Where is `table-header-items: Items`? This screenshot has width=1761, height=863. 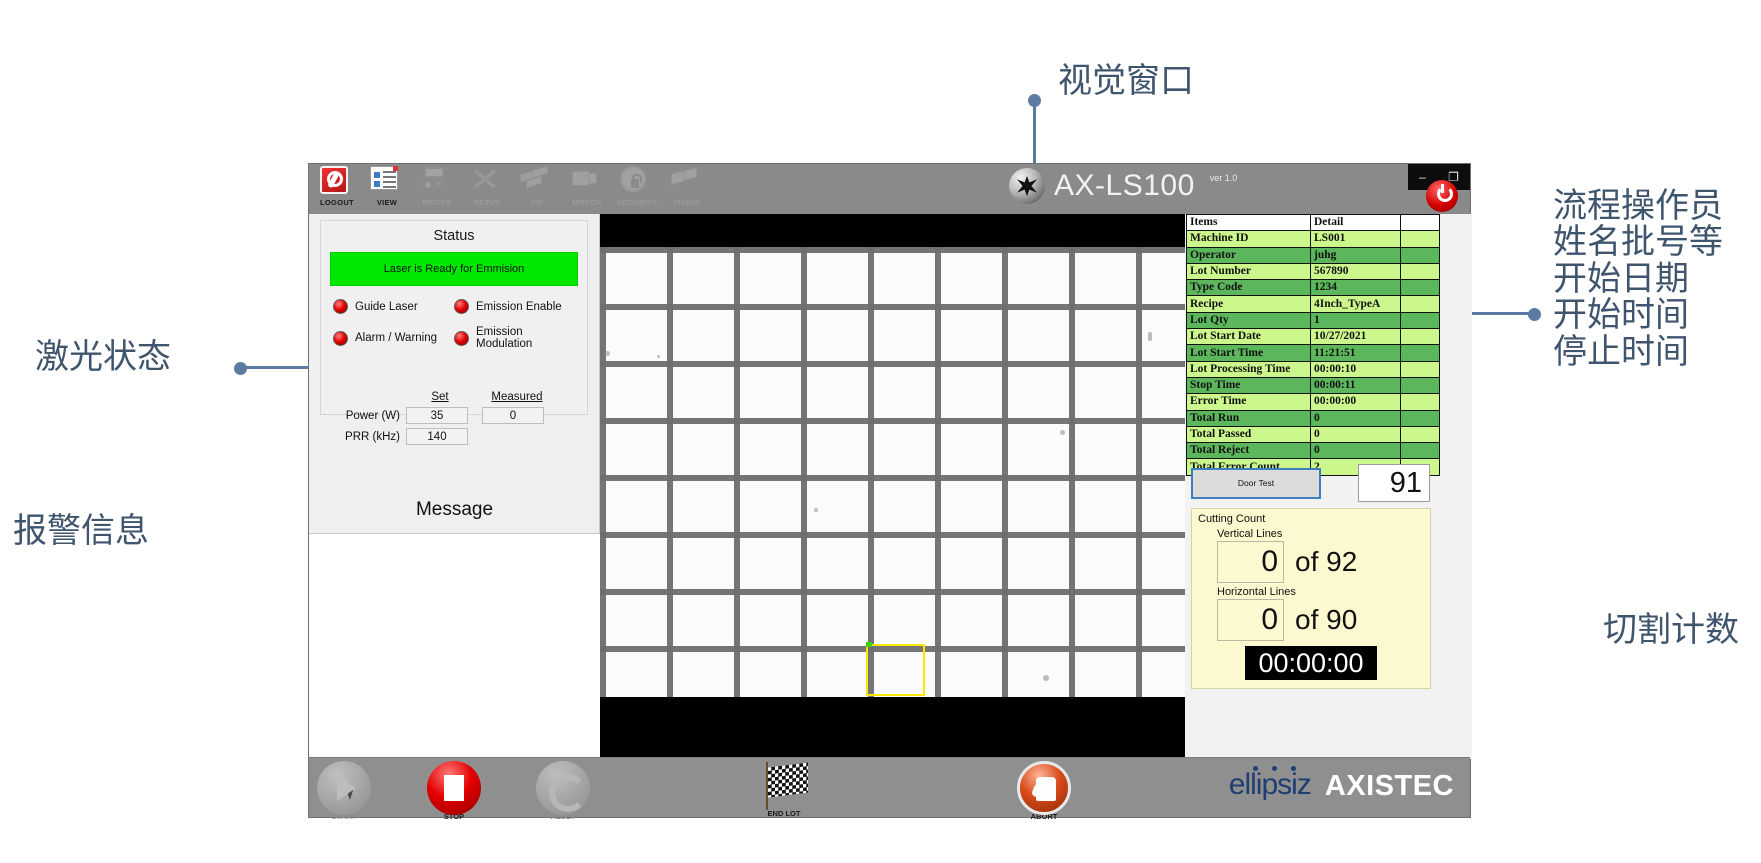 table-header-items: Items is located at coordinates (1248, 222).